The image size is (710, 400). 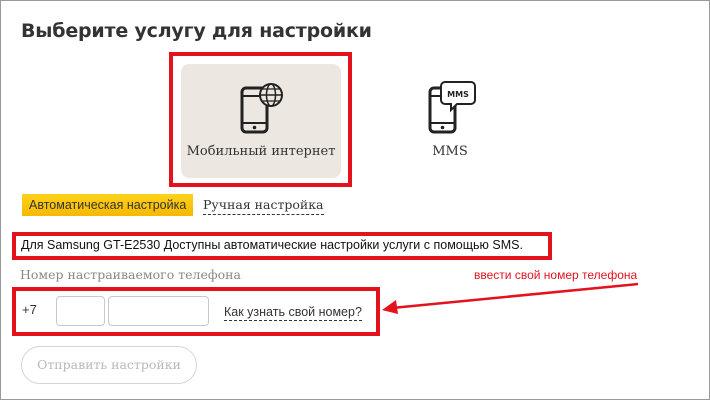 What do you see at coordinates (109, 365) in the screenshot?
I see `send-settings-button: Отправить настройки` at bounding box center [109, 365].